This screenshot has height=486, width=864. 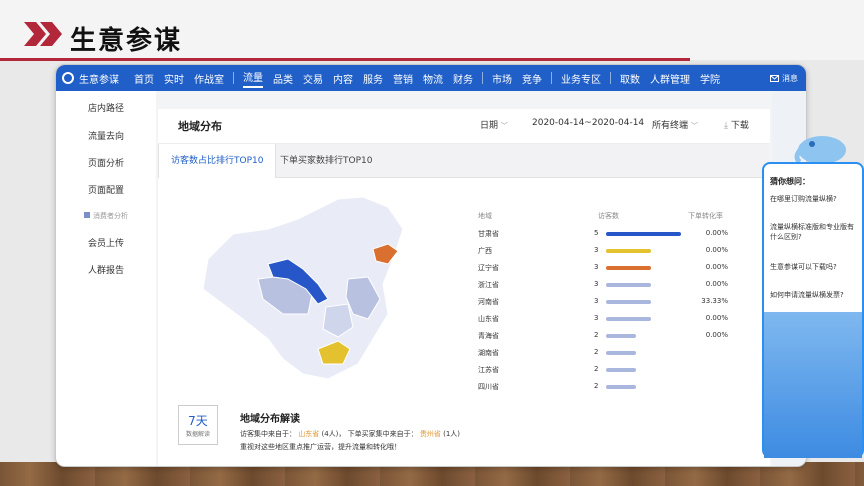 What do you see at coordinates (670, 126) in the screenshot?
I see `terminal-label: 所有终端` at bounding box center [670, 126].